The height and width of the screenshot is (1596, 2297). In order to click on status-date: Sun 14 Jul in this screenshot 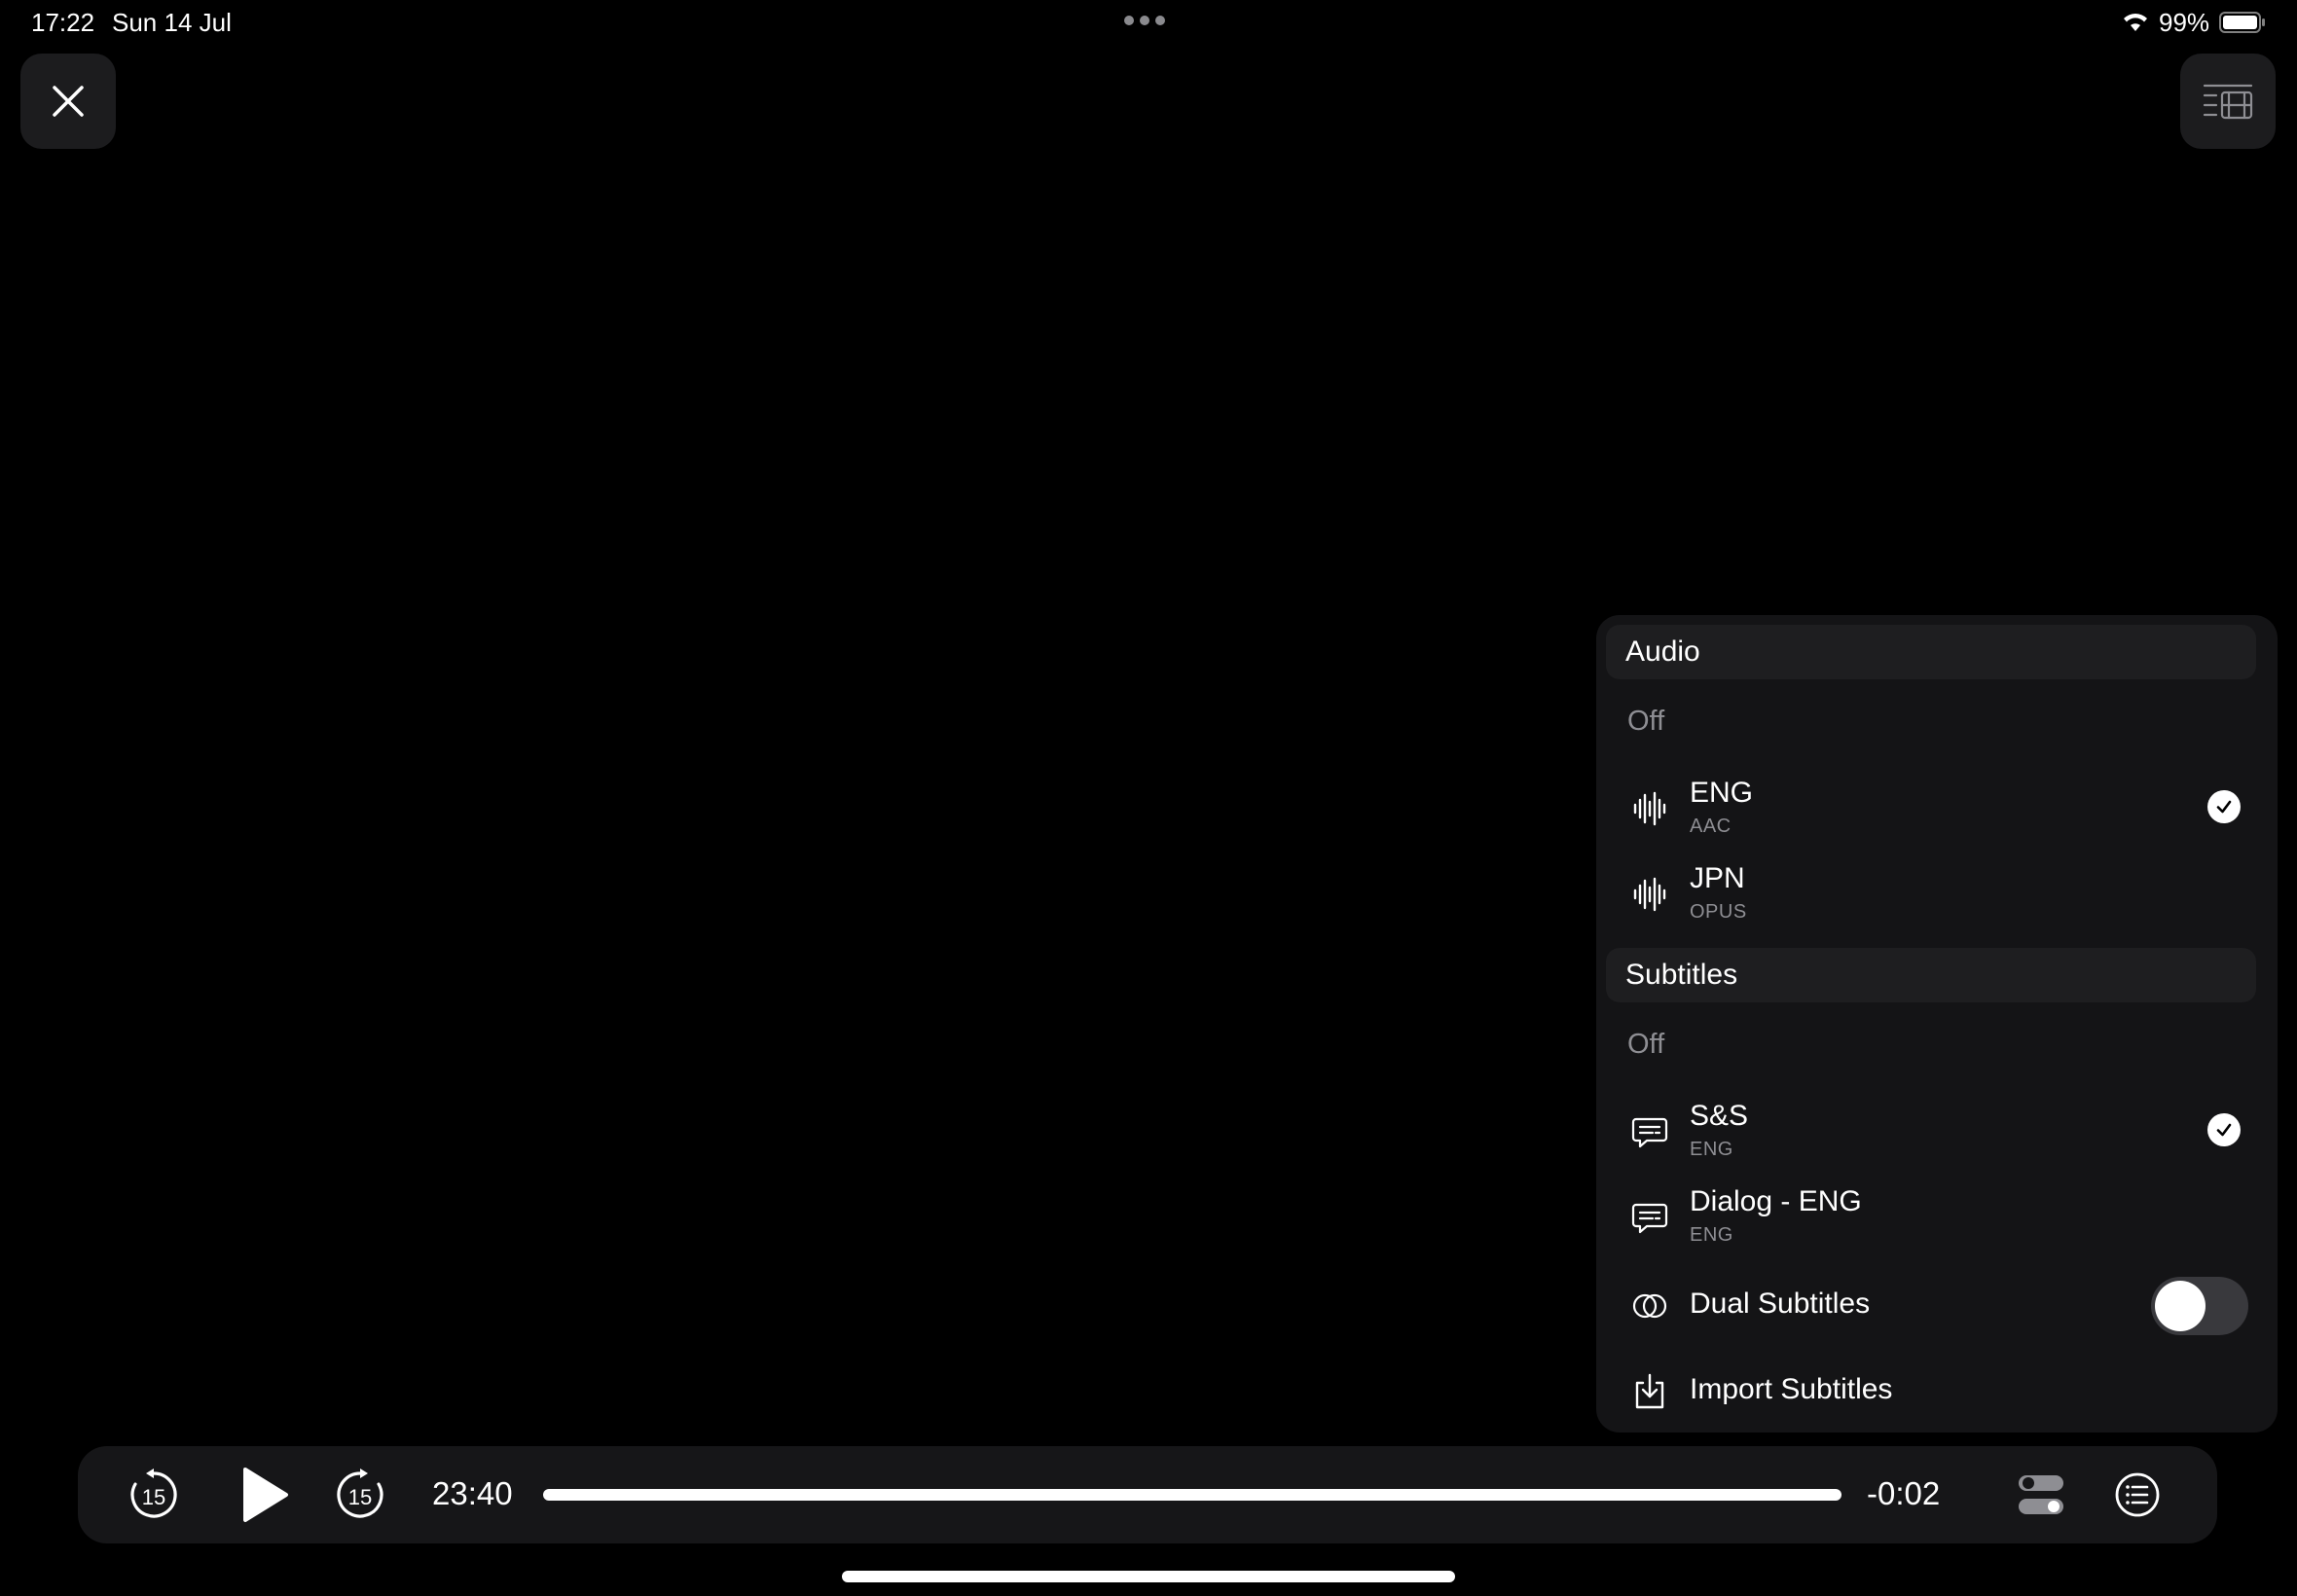, I will do `click(172, 22)`.